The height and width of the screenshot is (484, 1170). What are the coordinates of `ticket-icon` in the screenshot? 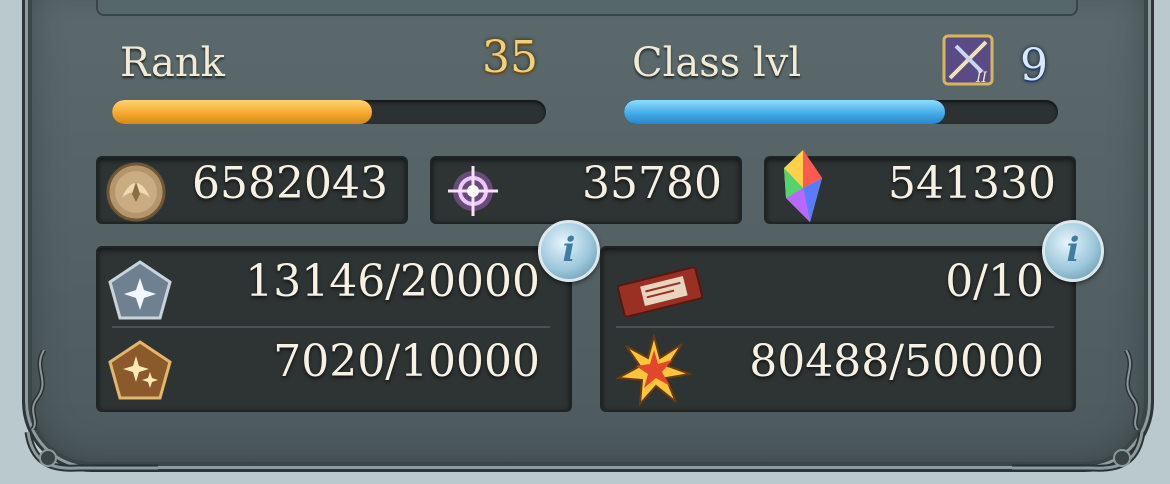 It's located at (660, 292).